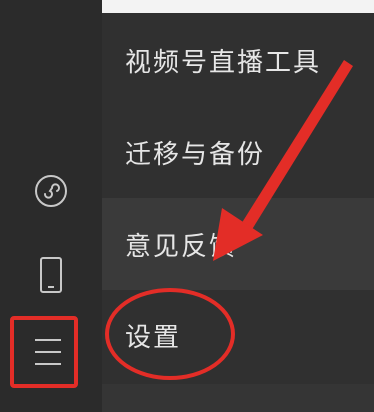 This screenshot has height=412, width=374. Describe the element at coordinates (170, 334) in the screenshot. I see `settings-highlight-circle` at that location.